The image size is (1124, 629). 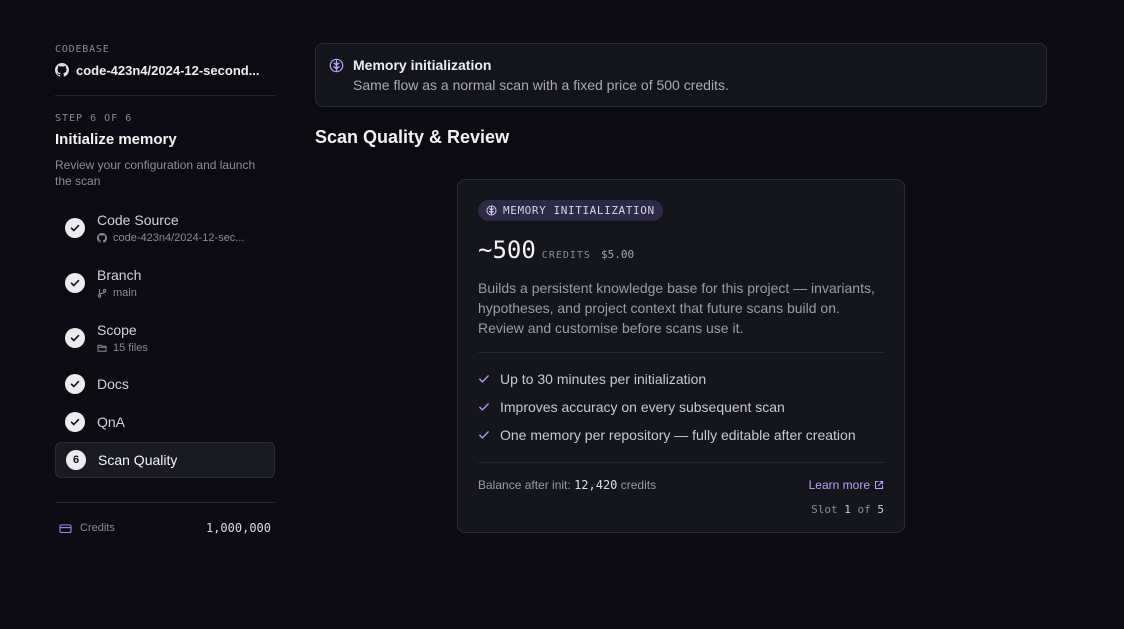 What do you see at coordinates (864, 509) in the screenshot?
I see `slot-of: of` at bounding box center [864, 509].